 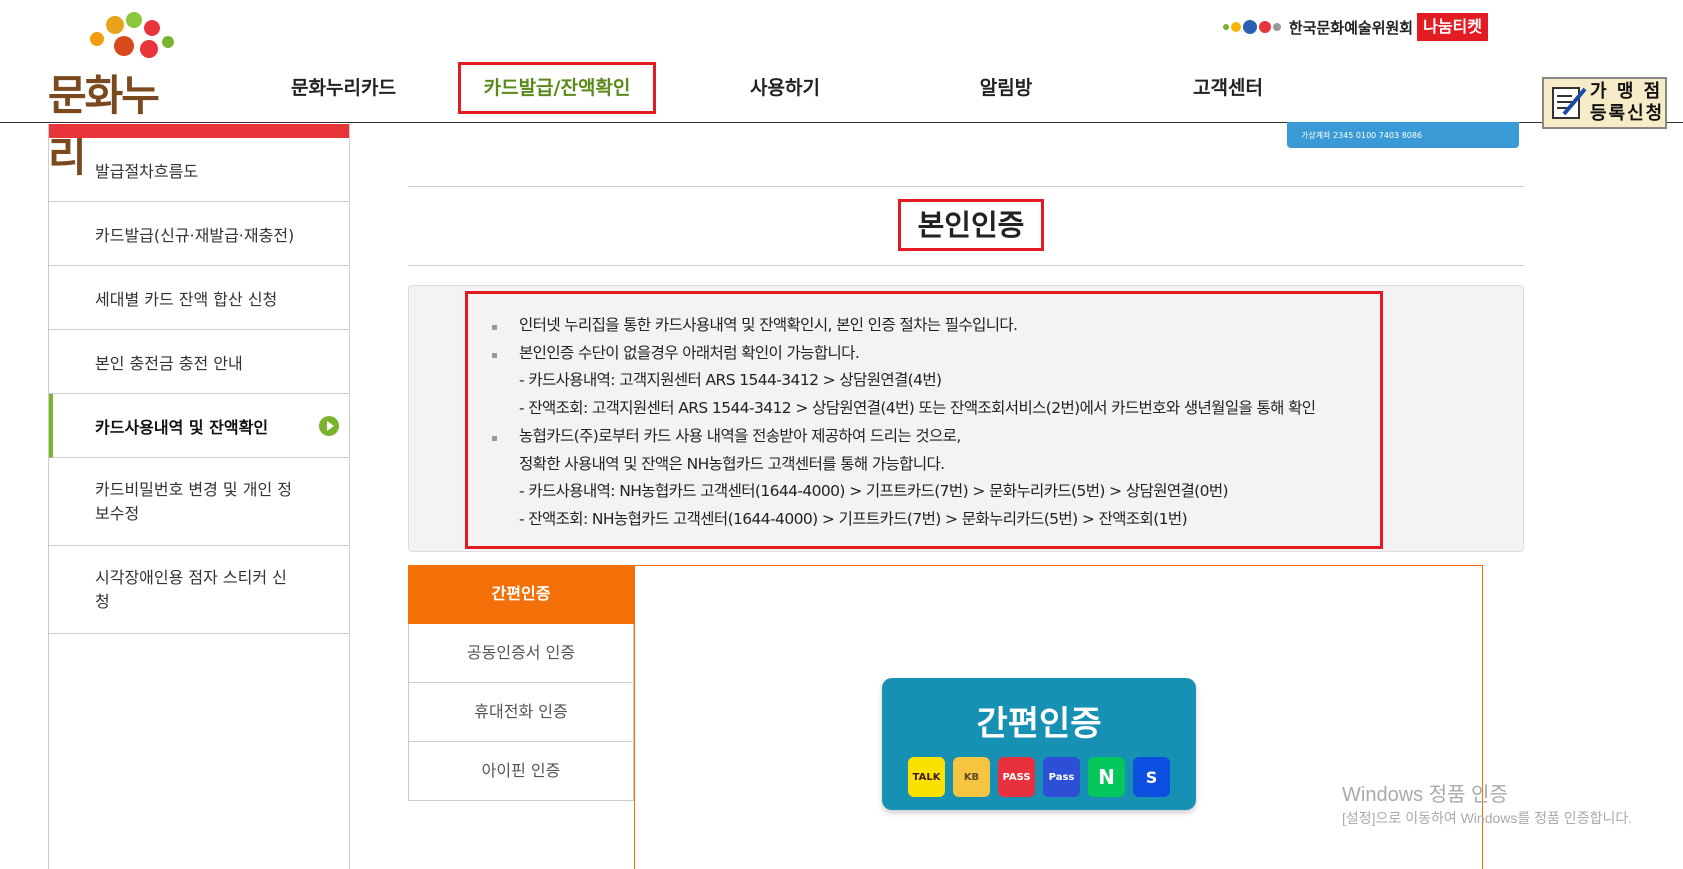 I want to click on nav-item-culture-card: 문화누리카드, so click(x=343, y=88).